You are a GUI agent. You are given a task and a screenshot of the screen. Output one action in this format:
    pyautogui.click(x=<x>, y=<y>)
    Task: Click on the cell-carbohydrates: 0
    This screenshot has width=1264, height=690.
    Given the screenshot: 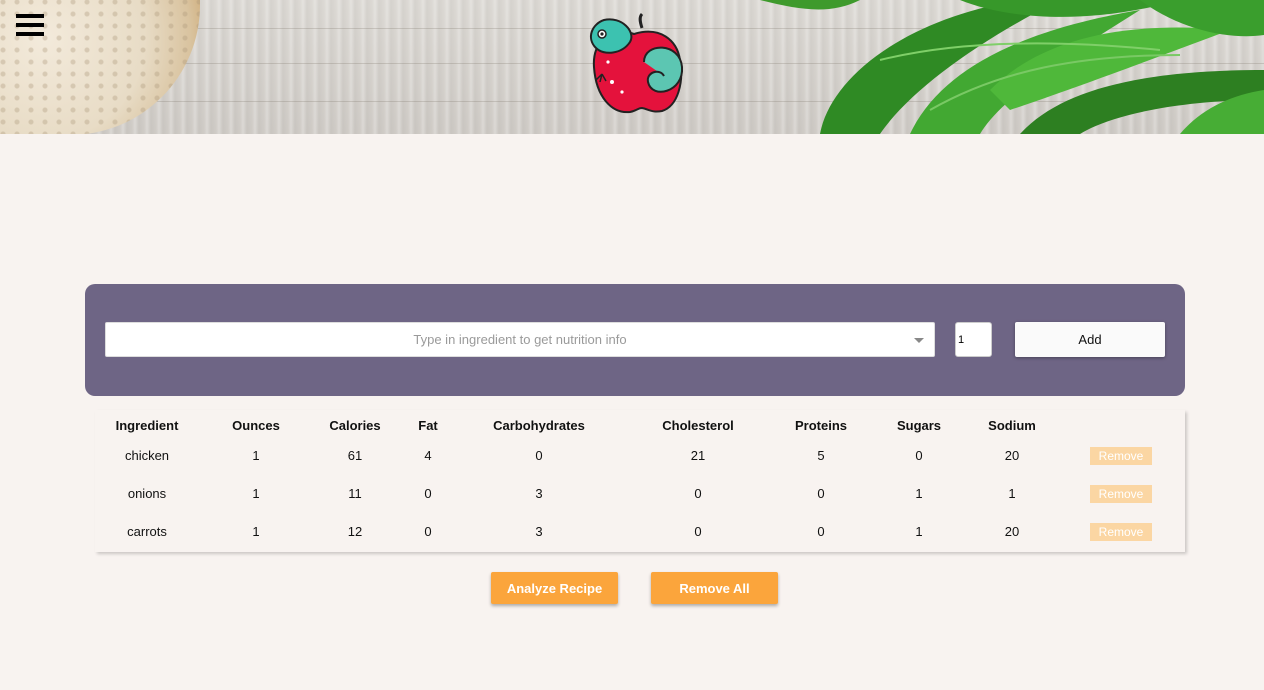 What is the action you would take?
    pyautogui.click(x=539, y=455)
    